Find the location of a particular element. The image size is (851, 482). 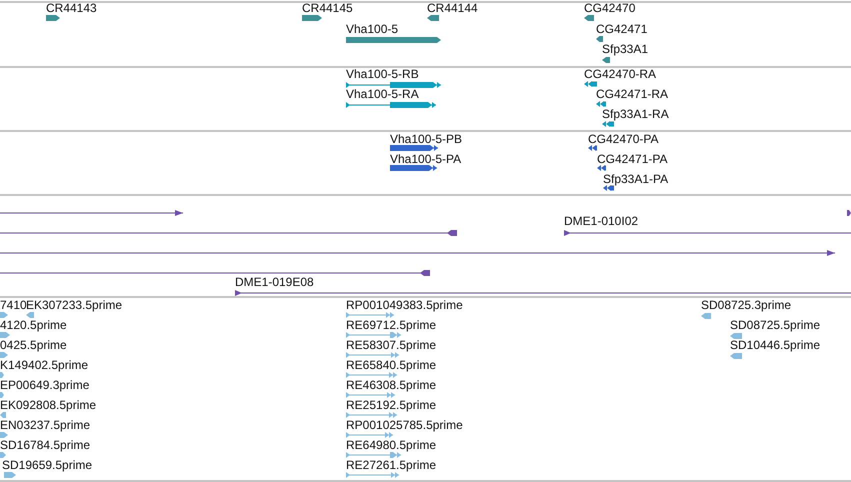

feature-label: SD16784.5prime is located at coordinates (45, 445).